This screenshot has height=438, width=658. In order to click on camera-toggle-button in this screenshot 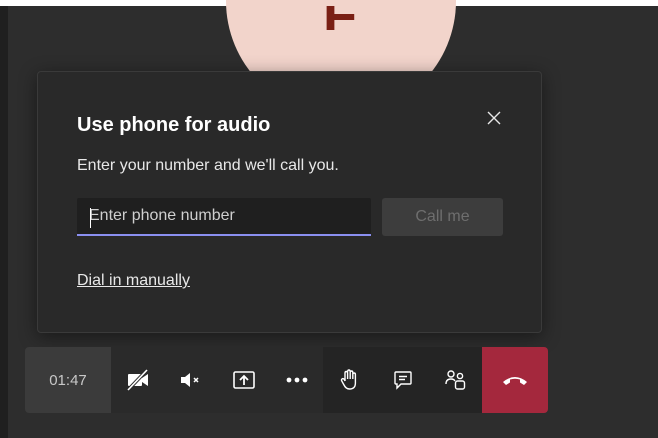, I will do `click(137, 380)`.